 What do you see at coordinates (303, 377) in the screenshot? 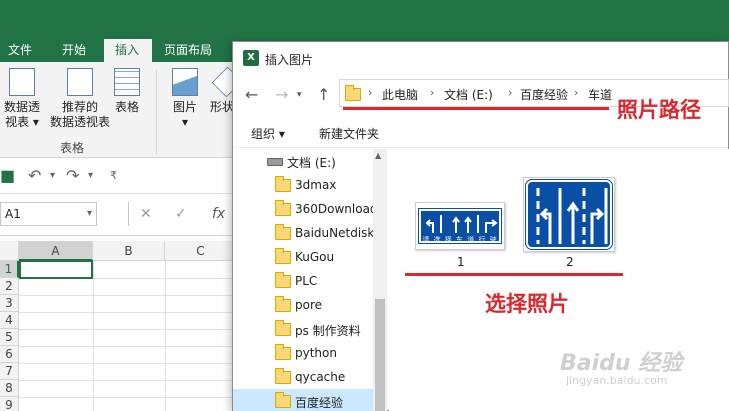
I see `tree-item-qycache: qycache` at bounding box center [303, 377].